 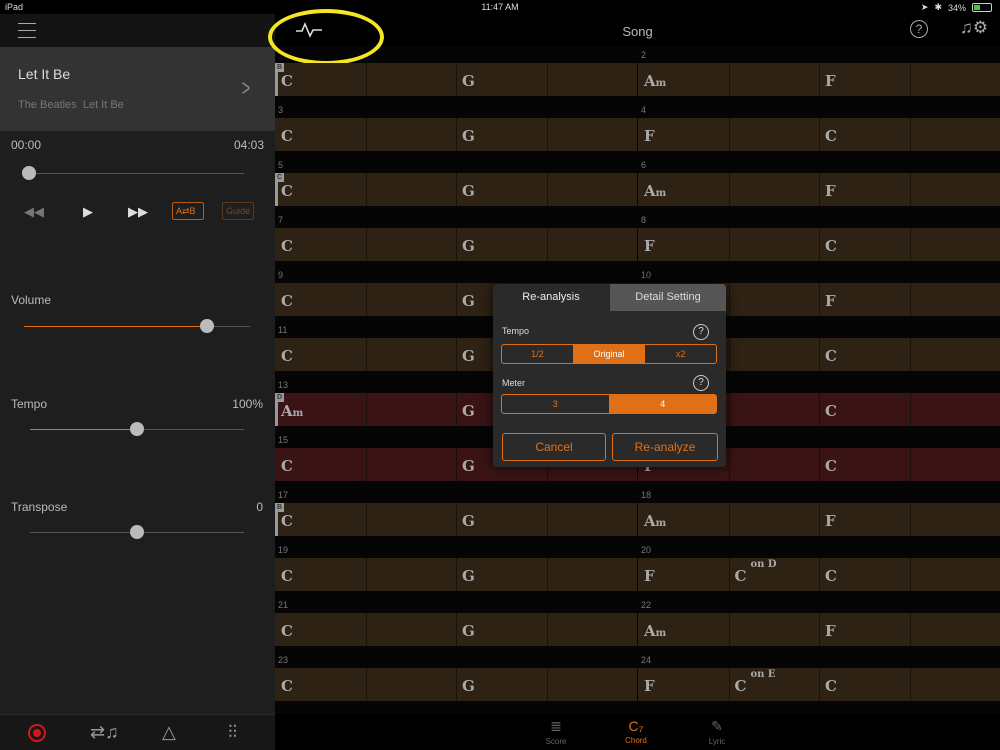 I want to click on transpose-knob, so click(x=137, y=532).